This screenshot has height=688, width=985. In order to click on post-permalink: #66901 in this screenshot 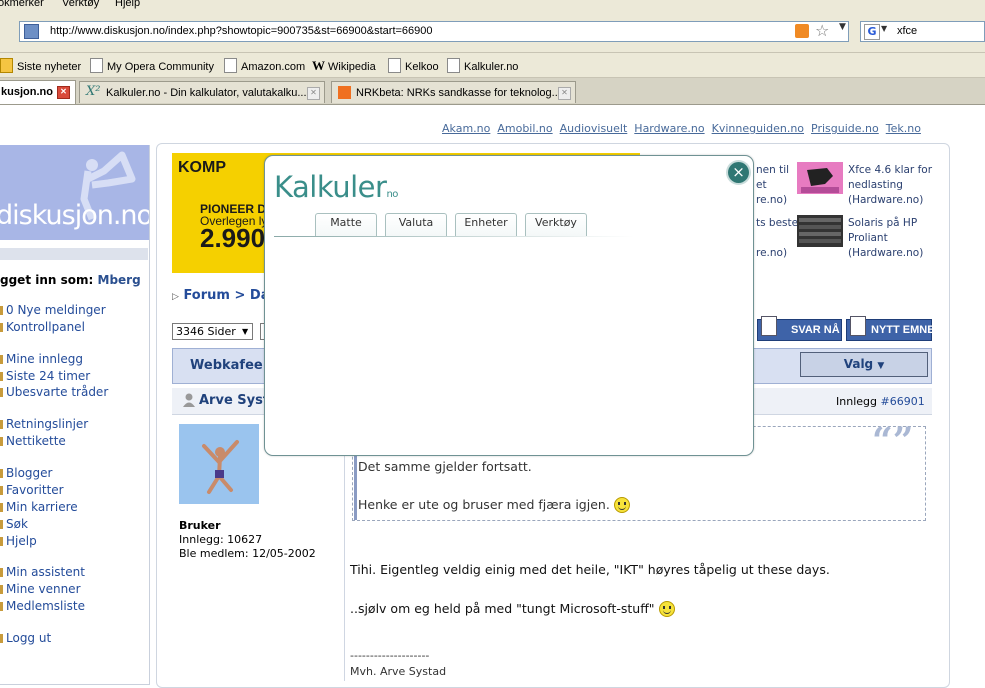, I will do `click(902, 401)`.